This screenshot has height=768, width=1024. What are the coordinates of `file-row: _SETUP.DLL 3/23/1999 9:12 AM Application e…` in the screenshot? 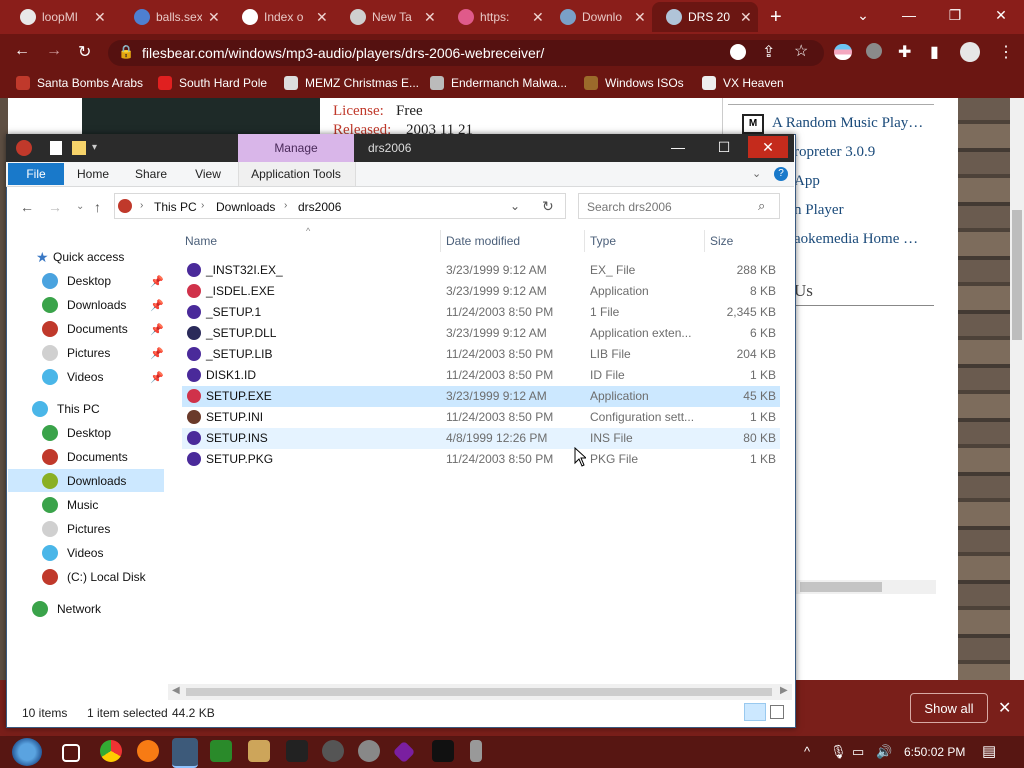 It's located at (481, 333).